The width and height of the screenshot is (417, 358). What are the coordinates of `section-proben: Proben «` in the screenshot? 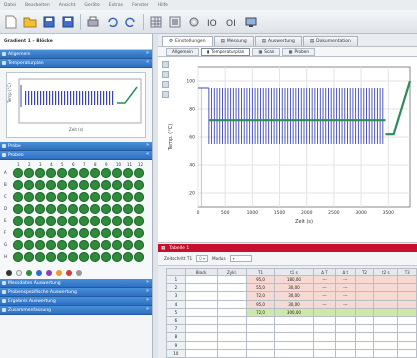 It's located at (76, 155).